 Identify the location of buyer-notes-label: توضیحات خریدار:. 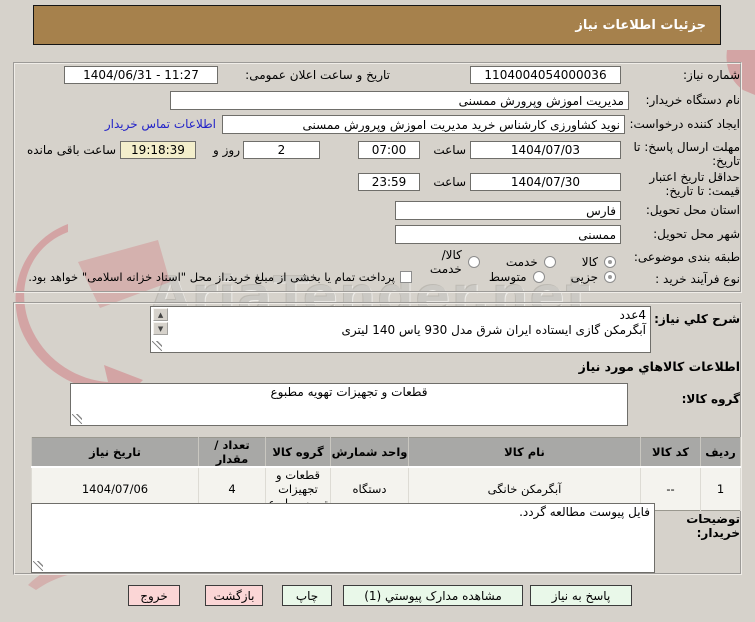
(713, 526).